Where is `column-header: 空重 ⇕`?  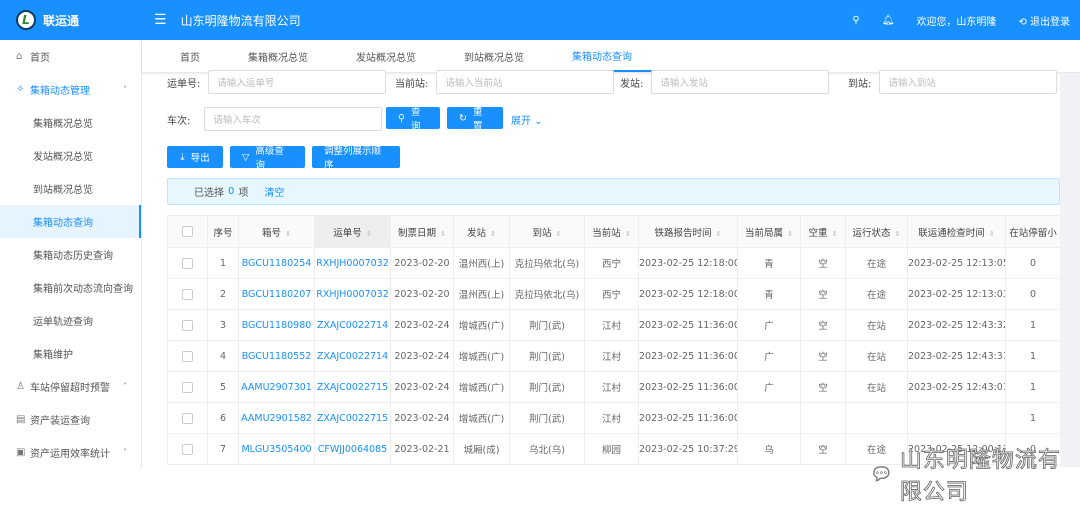
column-header: 空重 ⇕ is located at coordinates (823, 231).